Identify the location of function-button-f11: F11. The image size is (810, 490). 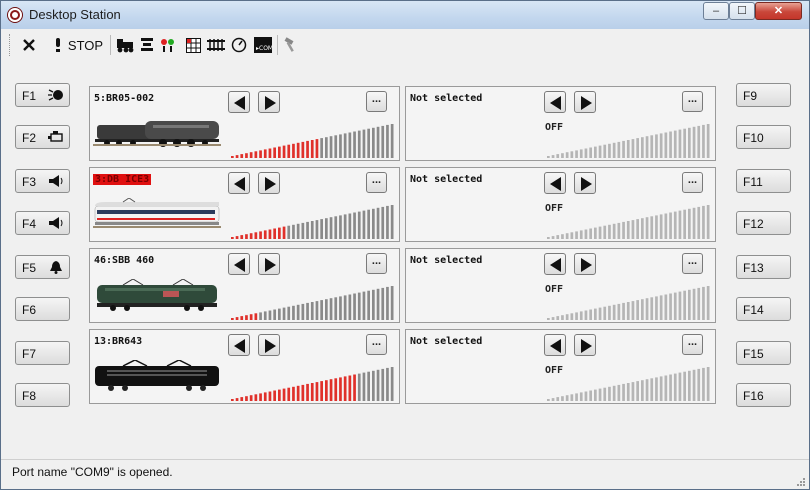
(763, 181).